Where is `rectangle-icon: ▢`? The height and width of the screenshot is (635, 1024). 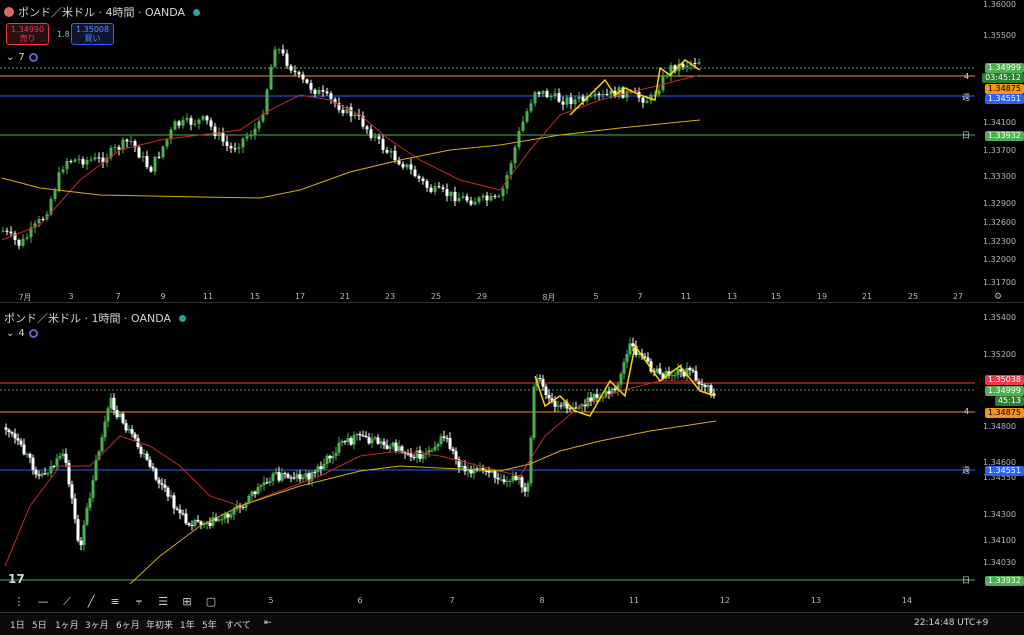
rectangle-icon: ▢ is located at coordinates (211, 602).